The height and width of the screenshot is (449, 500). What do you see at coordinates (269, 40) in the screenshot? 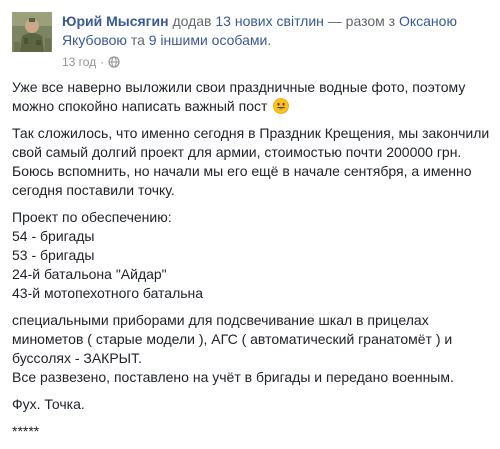
I see `header-period: .` at bounding box center [269, 40].